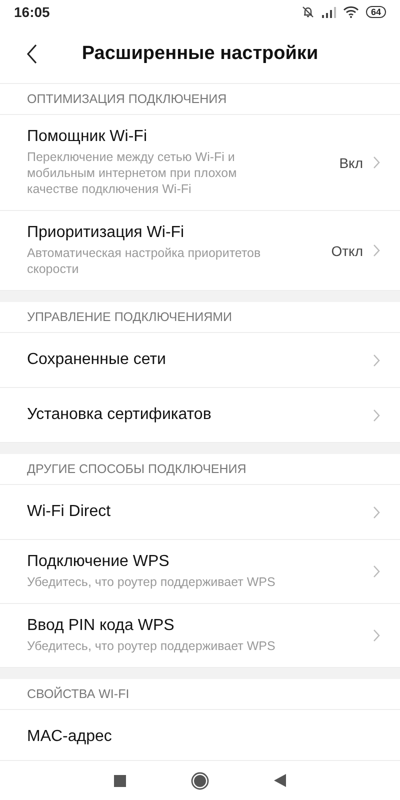  Describe the element at coordinates (351, 162) in the screenshot. I see `item-value: Вкл` at that location.